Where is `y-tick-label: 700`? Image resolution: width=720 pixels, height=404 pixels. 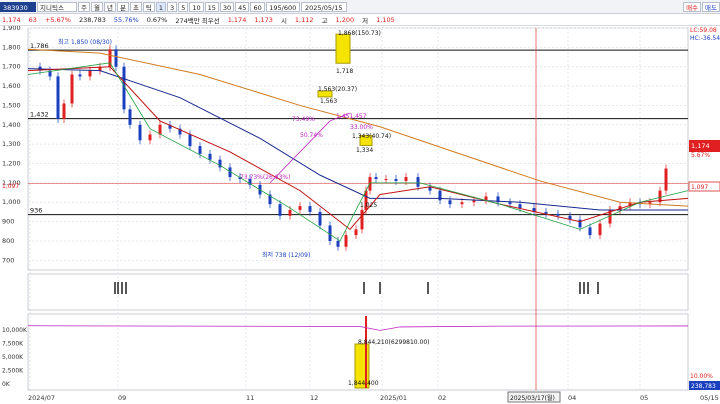
y-tick-label: 700 is located at coordinates (8, 260).